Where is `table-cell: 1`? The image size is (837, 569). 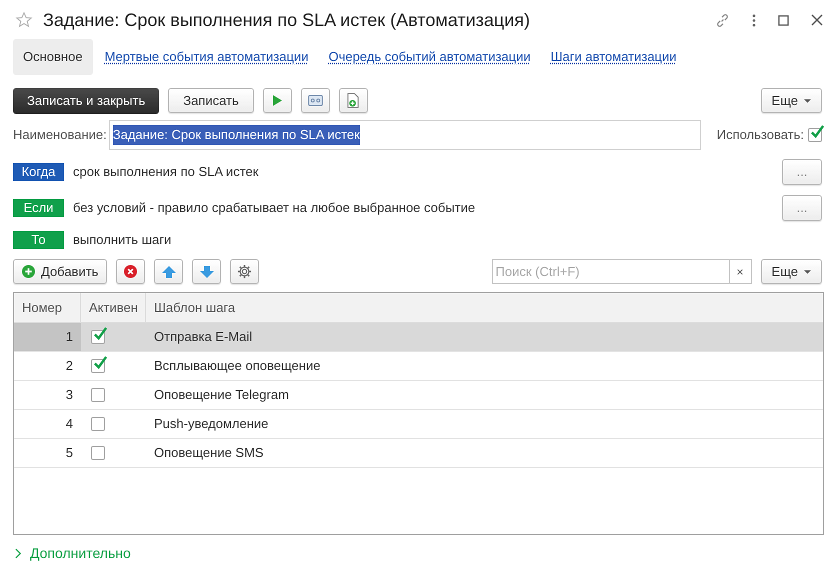
table-cell: 1 is located at coordinates (47, 337).